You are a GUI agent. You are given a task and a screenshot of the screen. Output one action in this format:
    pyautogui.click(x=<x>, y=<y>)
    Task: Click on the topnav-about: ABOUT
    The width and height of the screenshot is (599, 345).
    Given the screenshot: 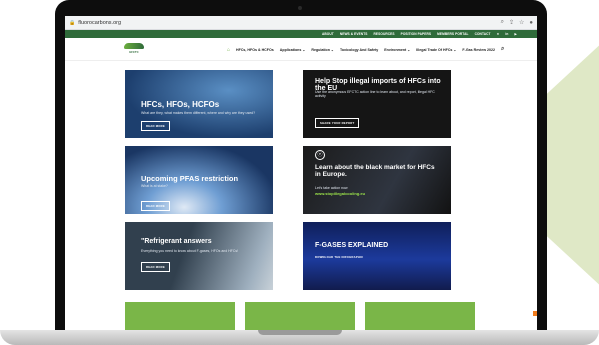 What is the action you would take?
    pyautogui.click(x=328, y=34)
    